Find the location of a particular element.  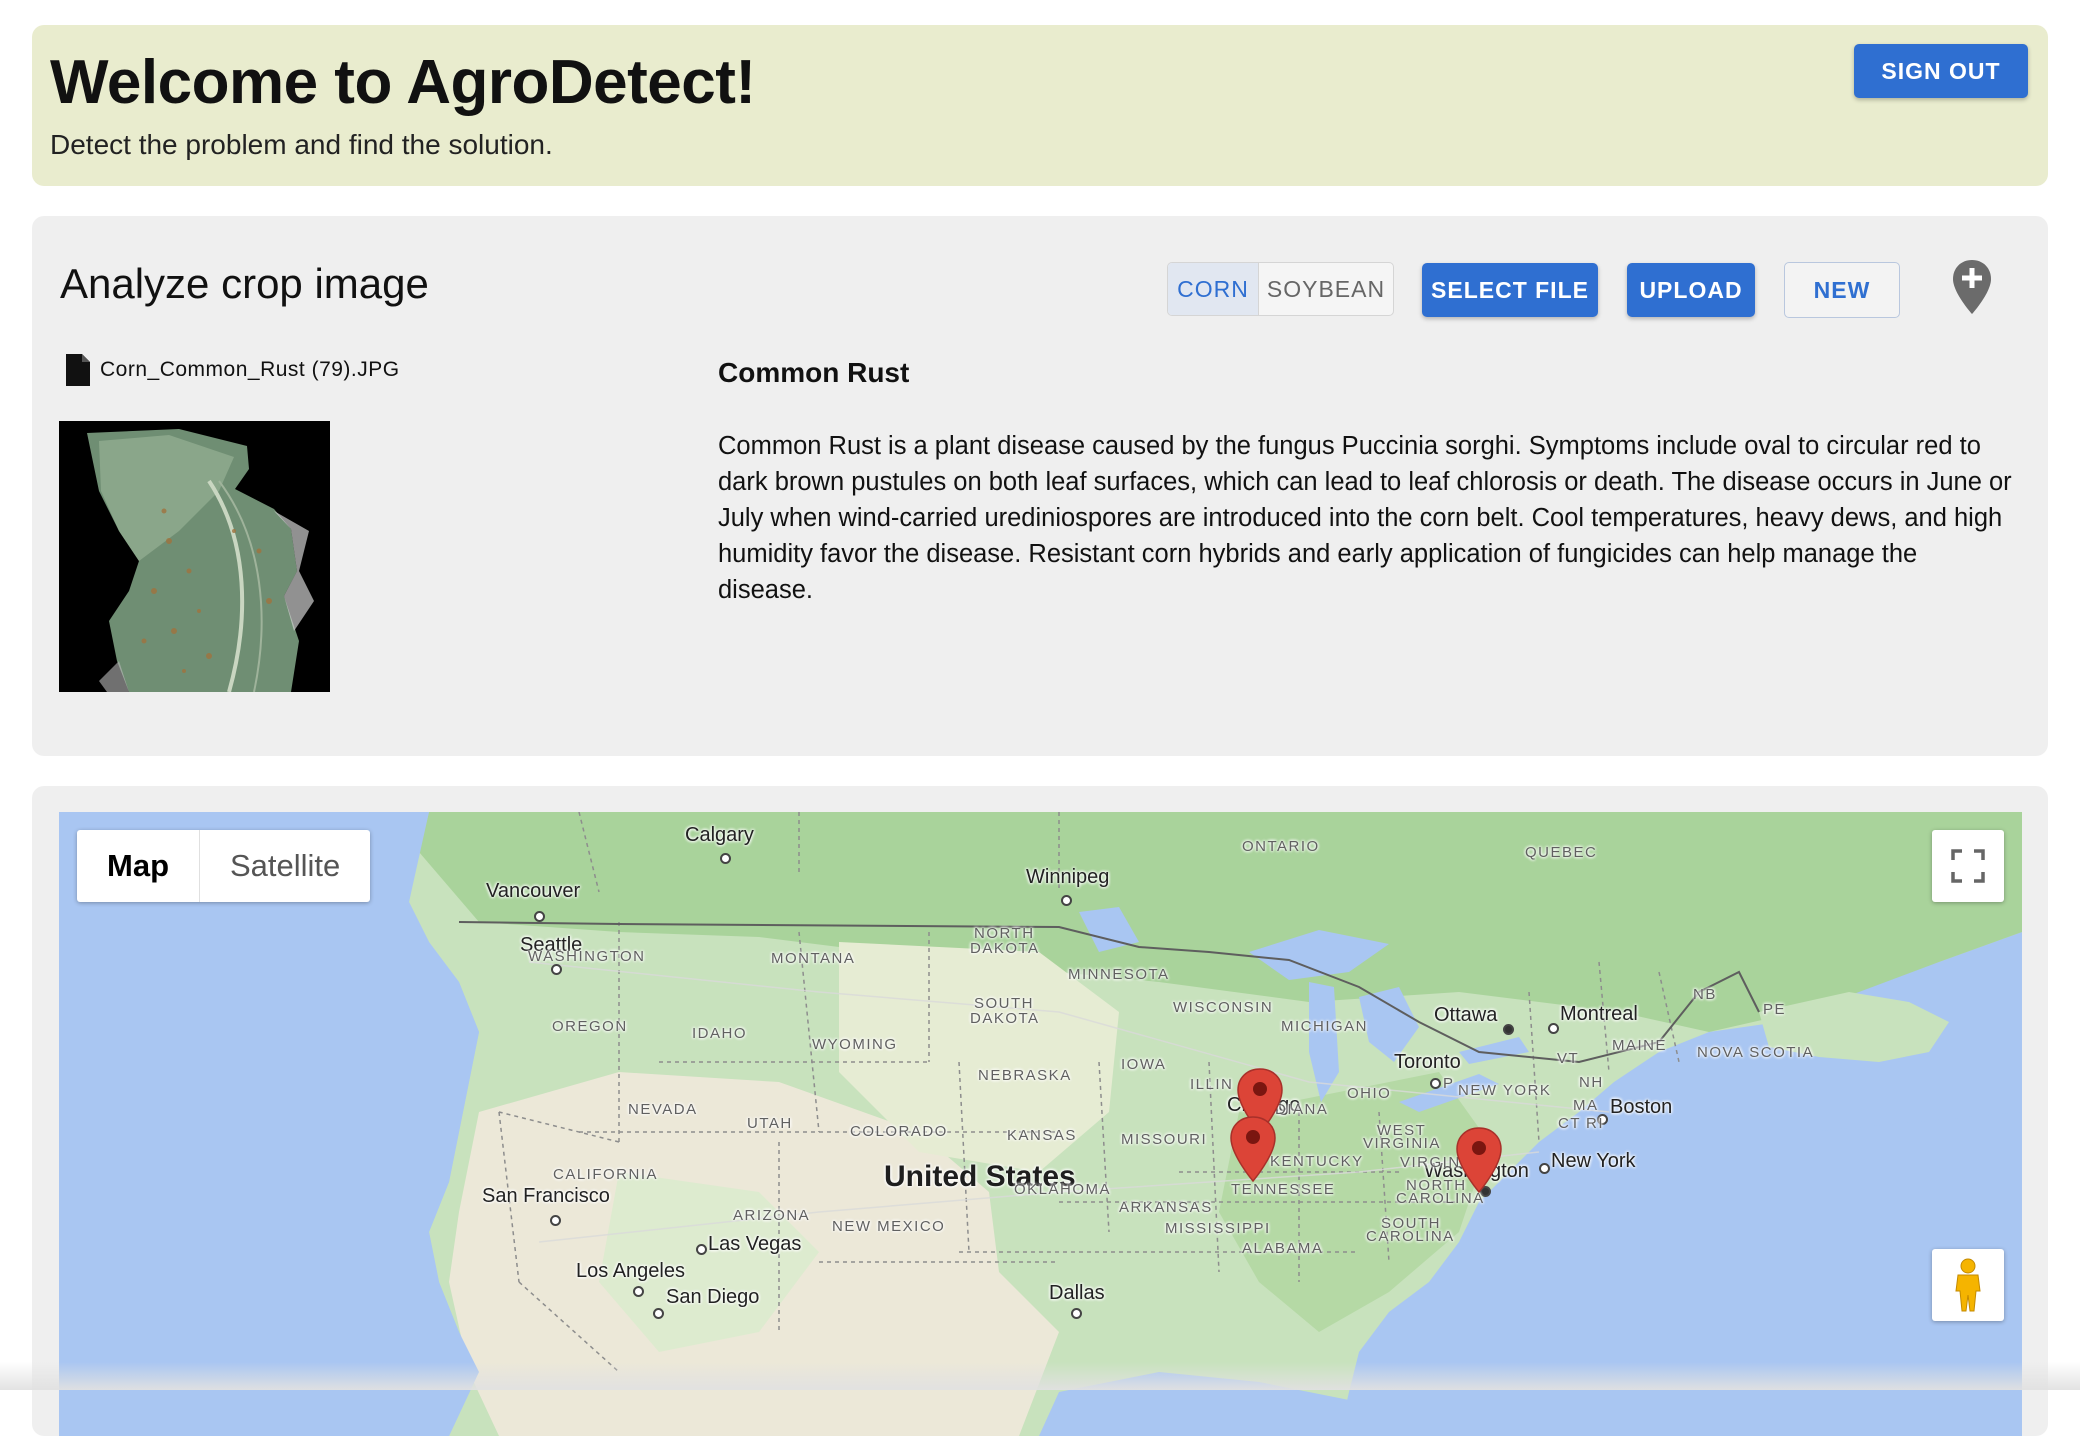

city-dot-vancouver is located at coordinates (539, 916).